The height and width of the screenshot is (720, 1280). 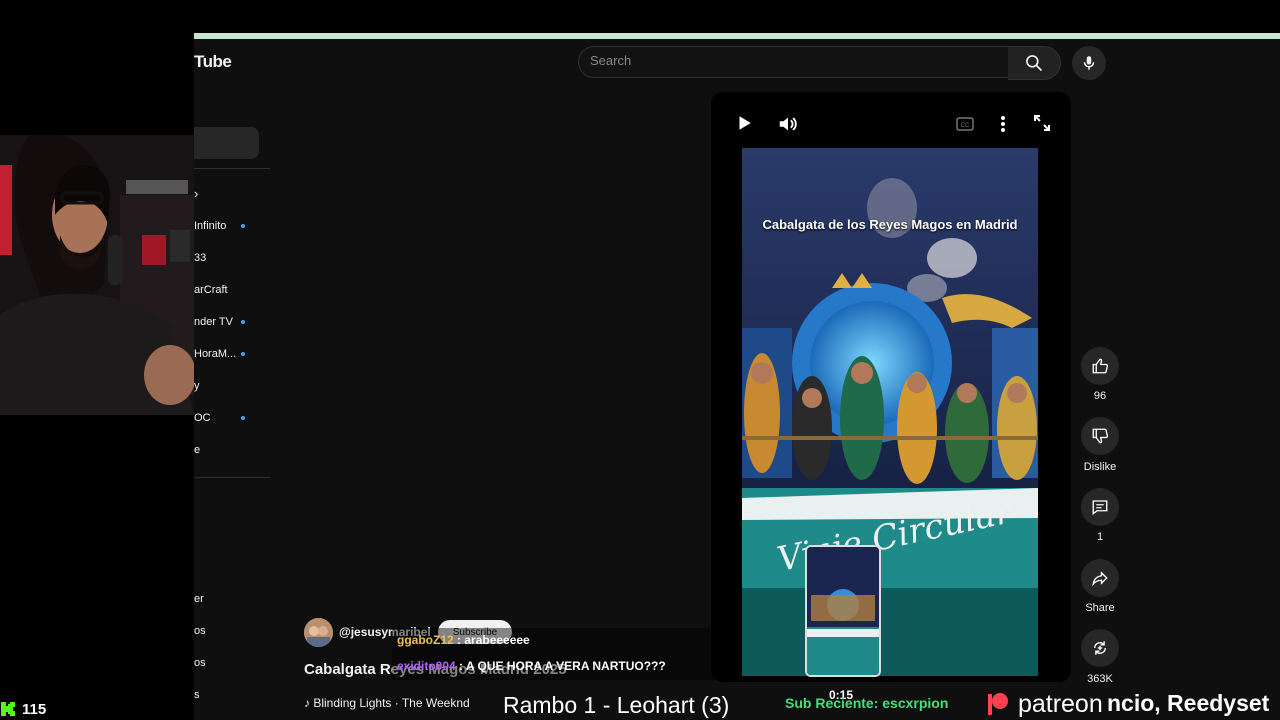 I want to click on patreon-logo-icon, so click(x=998, y=704).